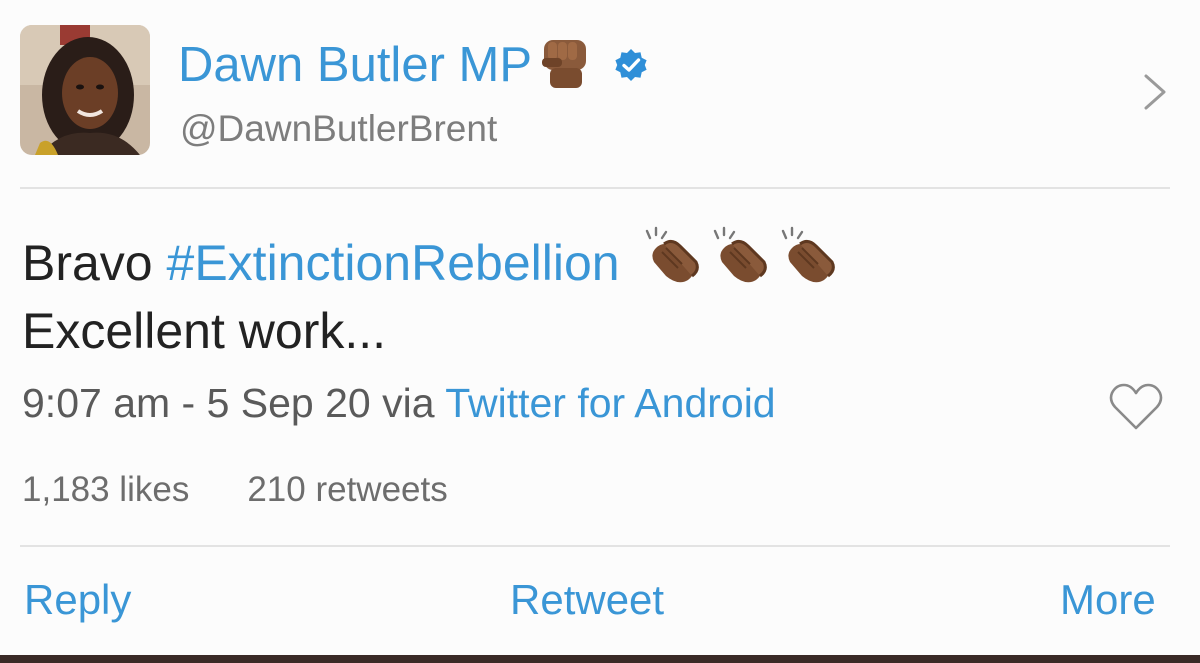  Describe the element at coordinates (1136, 407) in the screenshot. I see `heart-icon` at that location.